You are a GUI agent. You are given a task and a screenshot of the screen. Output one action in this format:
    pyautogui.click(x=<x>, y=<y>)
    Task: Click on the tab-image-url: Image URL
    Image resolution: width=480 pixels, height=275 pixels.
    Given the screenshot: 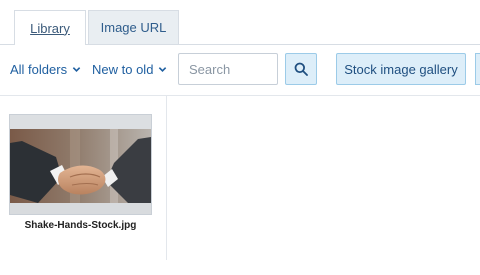 What is the action you would take?
    pyautogui.click(x=133, y=27)
    